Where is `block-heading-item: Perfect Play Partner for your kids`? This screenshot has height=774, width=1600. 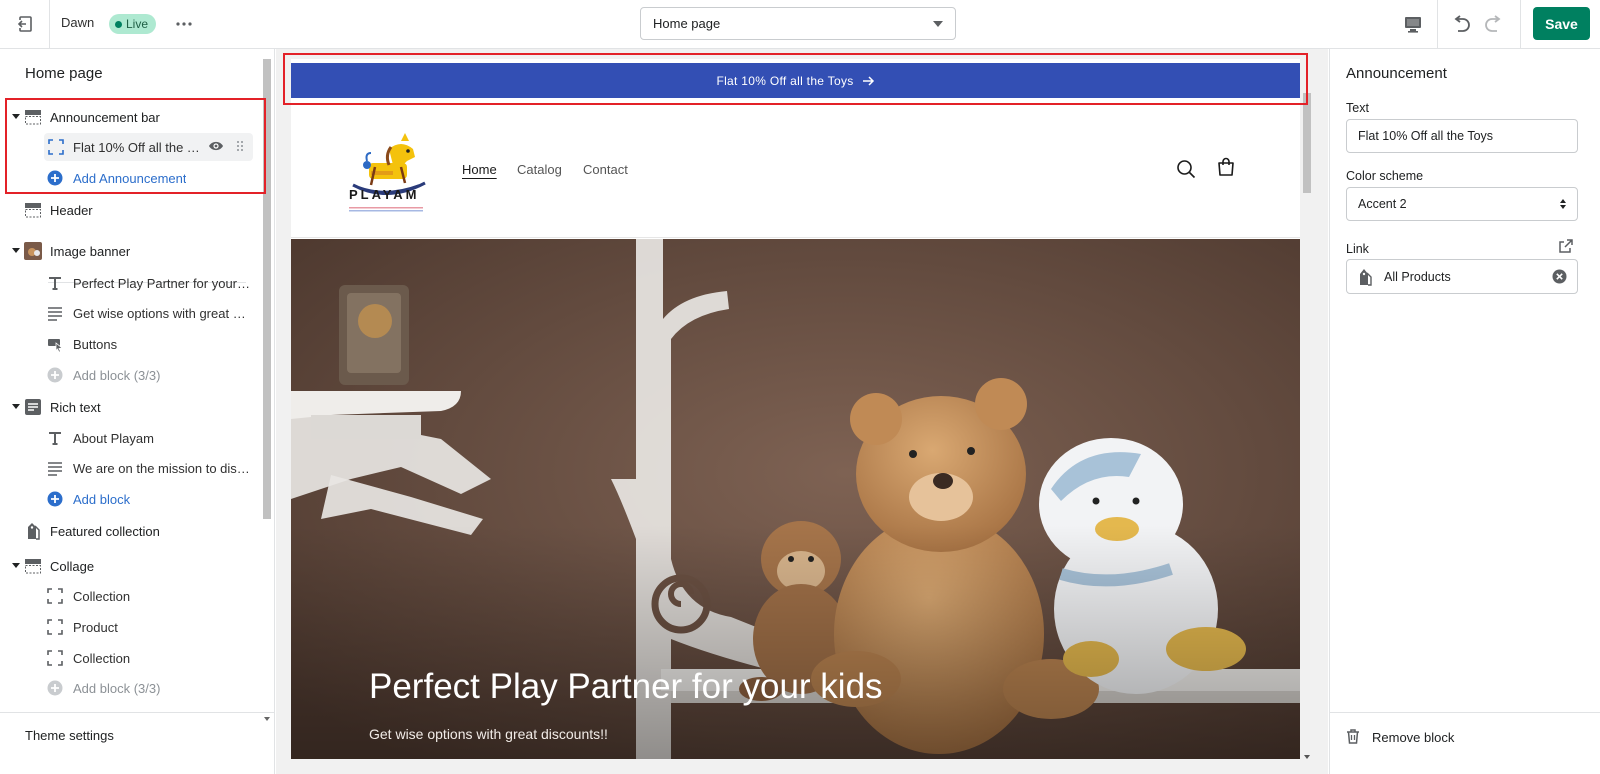 block-heading-item: Perfect Play Partner for your kids is located at coordinates (126, 283).